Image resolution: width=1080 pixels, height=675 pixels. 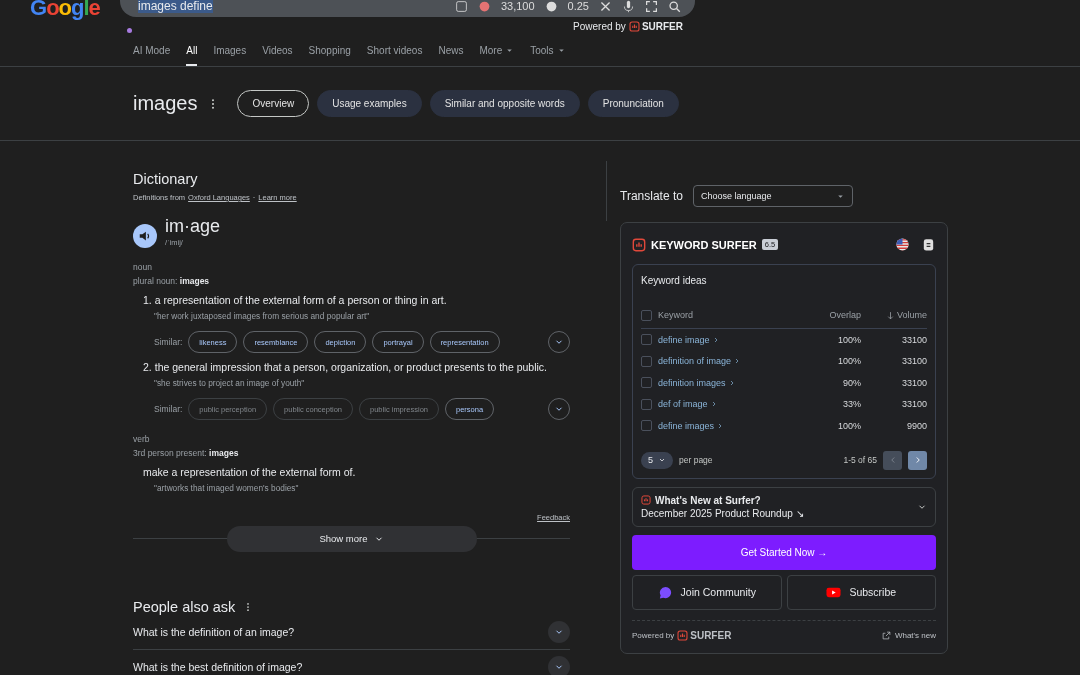 I want to click on per-page-label: per page, so click(x=696, y=460).